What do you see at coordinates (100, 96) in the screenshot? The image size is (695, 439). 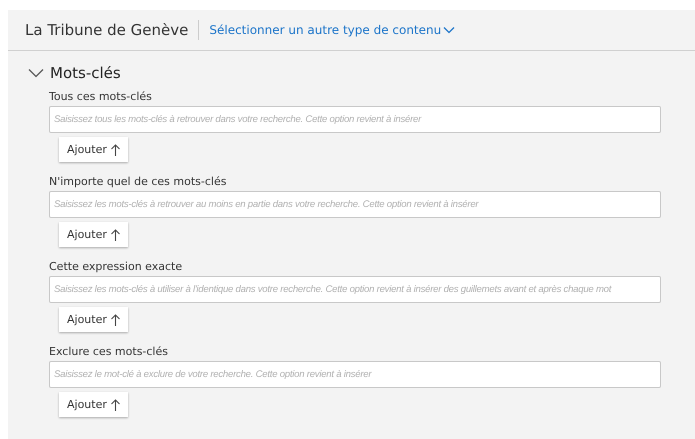 I see `field-label: Tous ces mots-clés` at bounding box center [100, 96].